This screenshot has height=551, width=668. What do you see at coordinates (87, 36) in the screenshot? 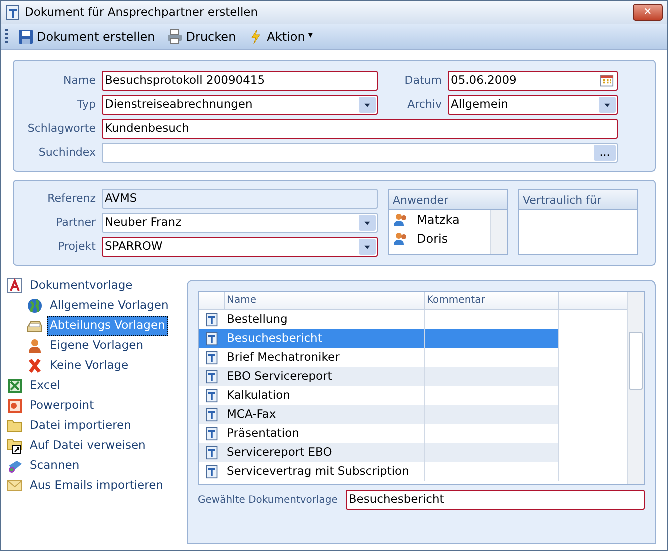
I see `create-document-button: Dokument erstellen` at bounding box center [87, 36].